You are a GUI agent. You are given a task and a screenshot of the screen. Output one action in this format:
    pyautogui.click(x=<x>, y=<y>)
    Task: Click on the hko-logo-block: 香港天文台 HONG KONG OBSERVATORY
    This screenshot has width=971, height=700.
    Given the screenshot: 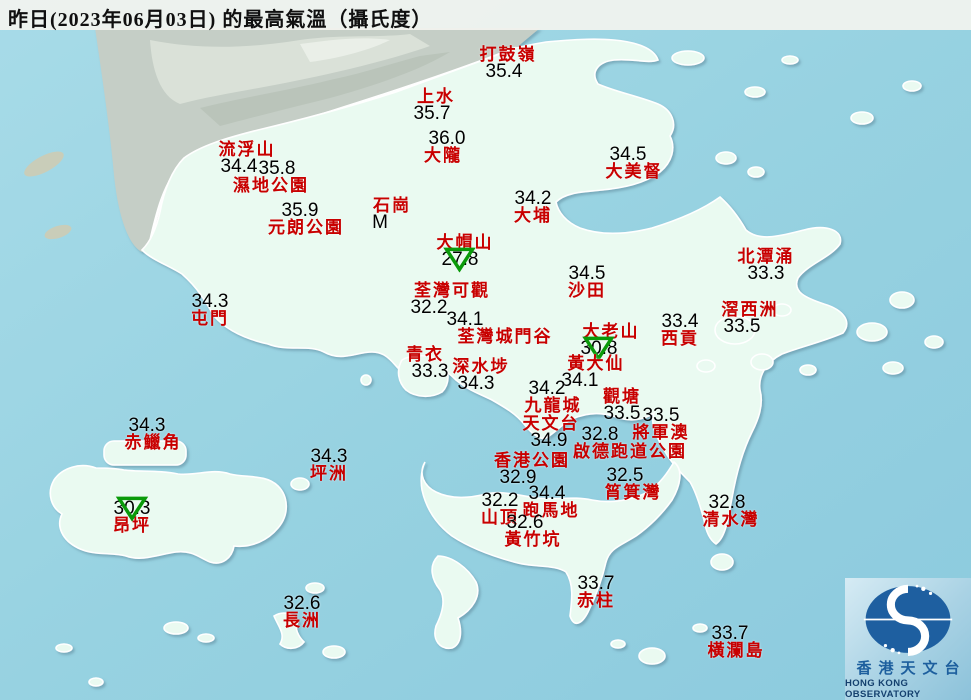 What is the action you would take?
    pyautogui.click(x=908, y=639)
    